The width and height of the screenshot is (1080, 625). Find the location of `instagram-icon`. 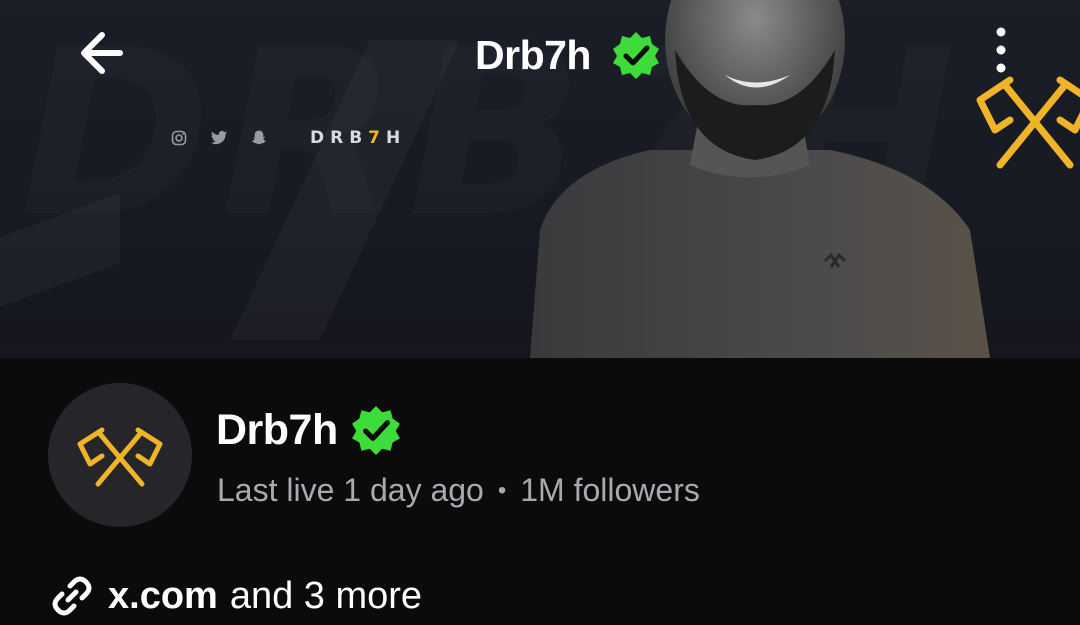

instagram-icon is located at coordinates (179, 138).